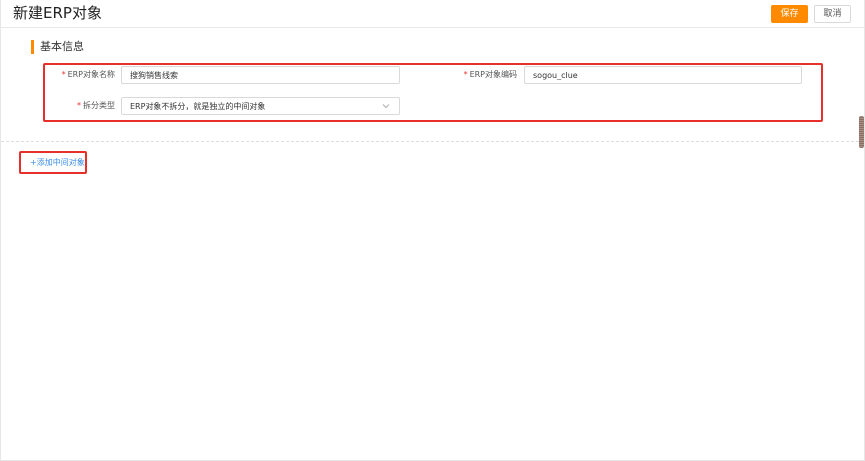 This screenshot has height=461, width=865. I want to click on erp-code-label: * ERP对象编码, so click(484, 75).